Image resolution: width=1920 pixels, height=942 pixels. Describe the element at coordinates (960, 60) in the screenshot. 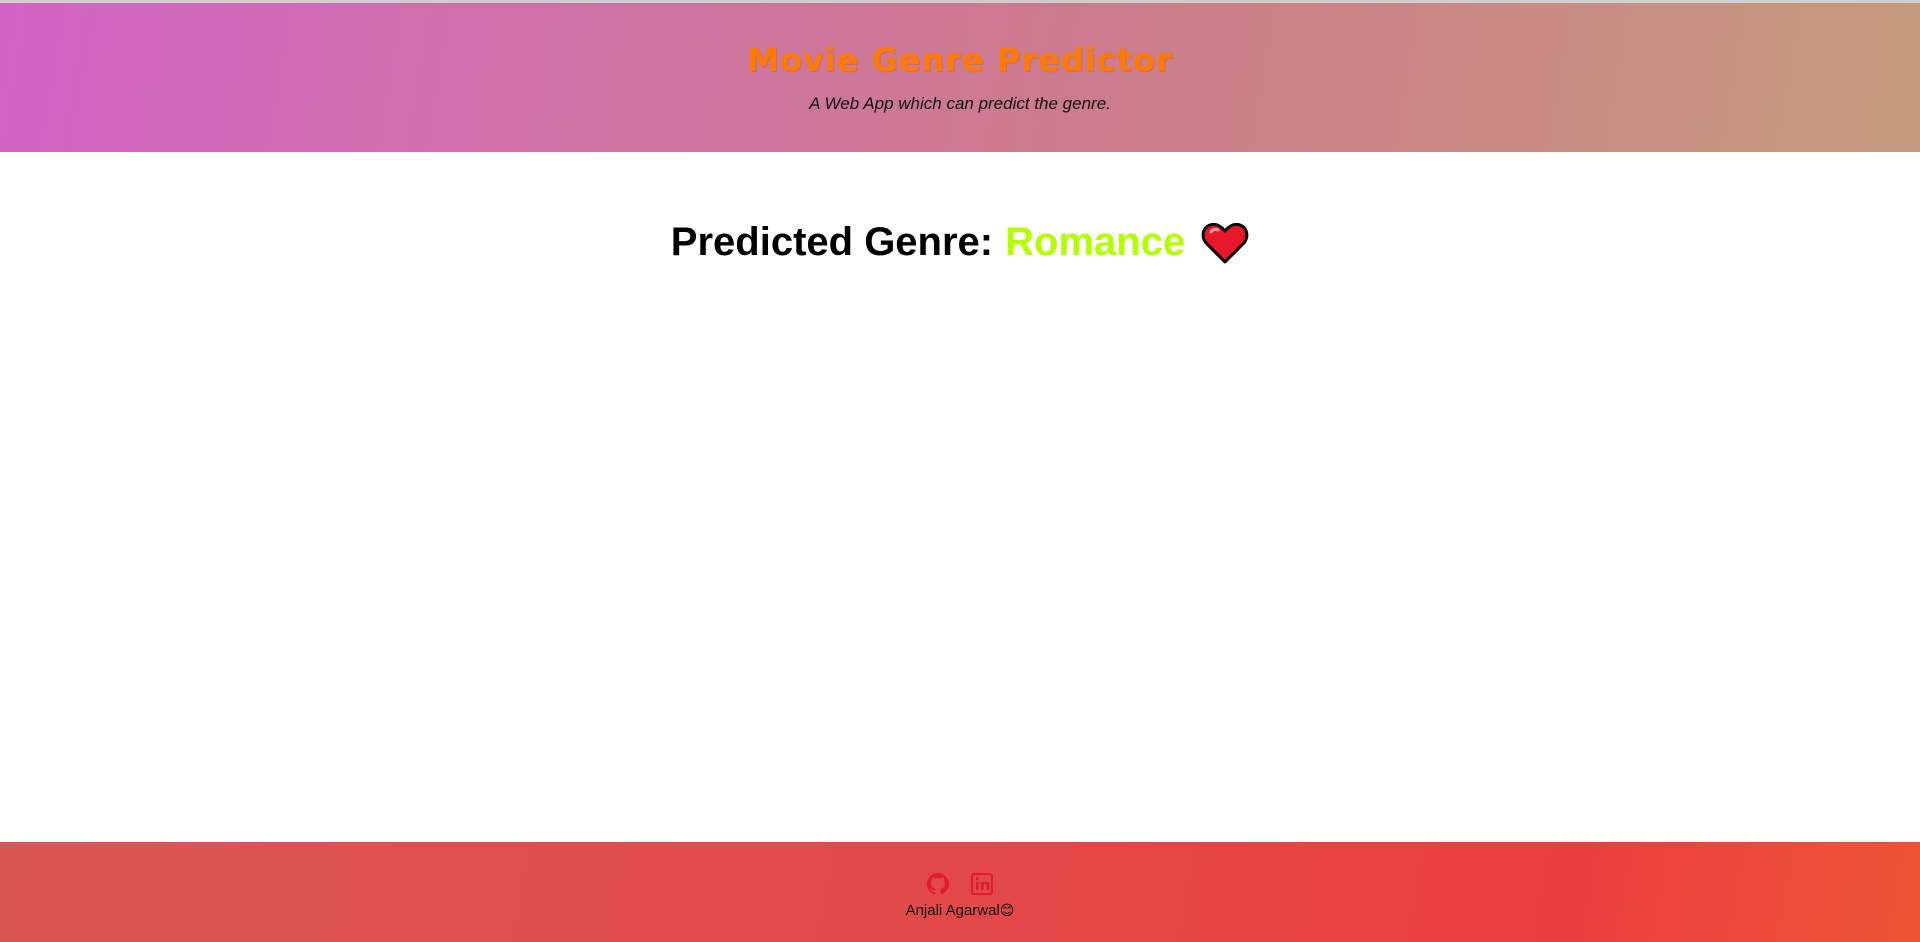

I see `app-title: Movie Genre Predictor` at that location.